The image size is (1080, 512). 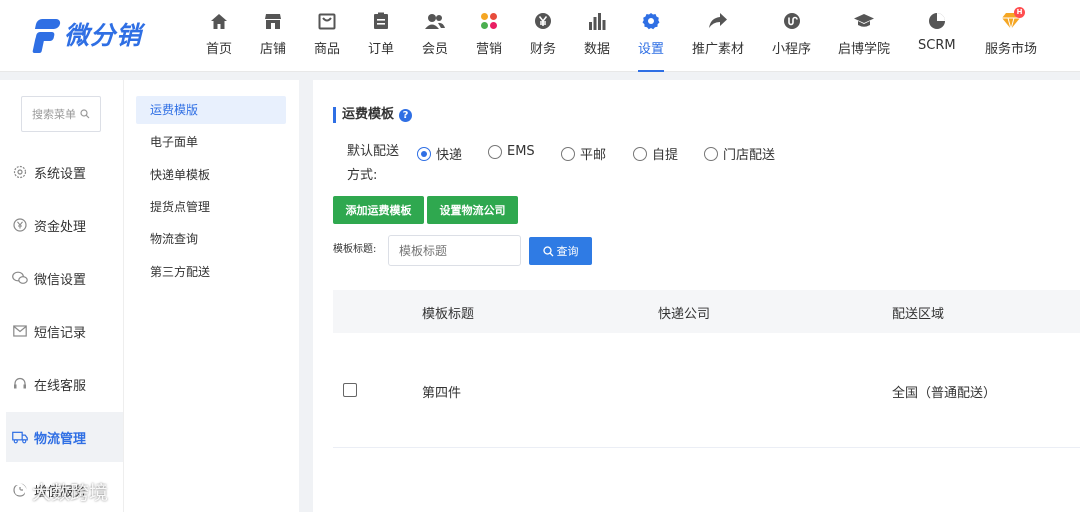 What do you see at coordinates (381, 40) in the screenshot?
I see `nav-item-order: 订单` at bounding box center [381, 40].